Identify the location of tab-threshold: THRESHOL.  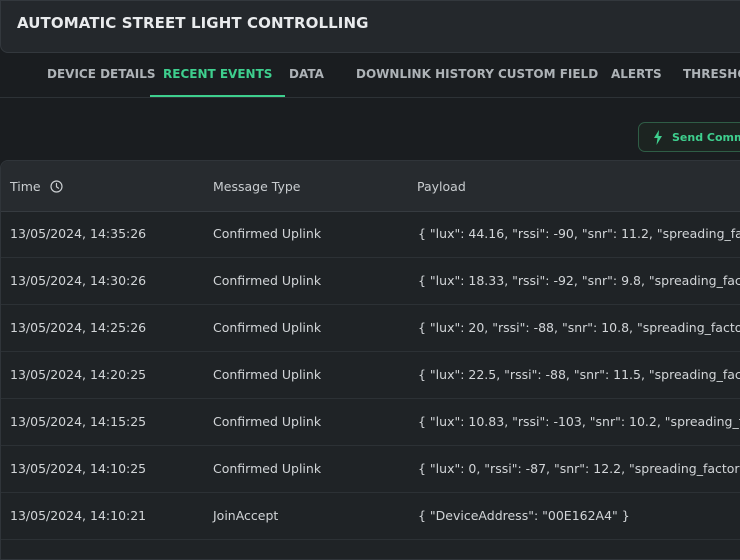
(711, 75).